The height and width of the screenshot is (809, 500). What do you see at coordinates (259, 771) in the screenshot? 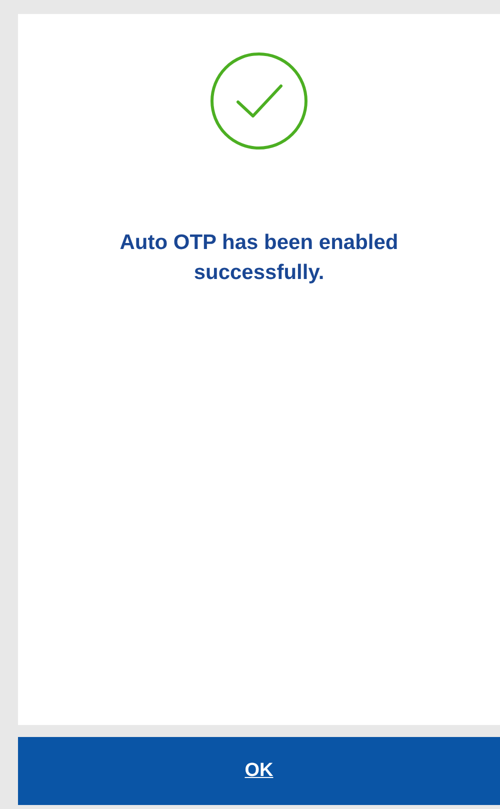
I see `ok-button: OK` at bounding box center [259, 771].